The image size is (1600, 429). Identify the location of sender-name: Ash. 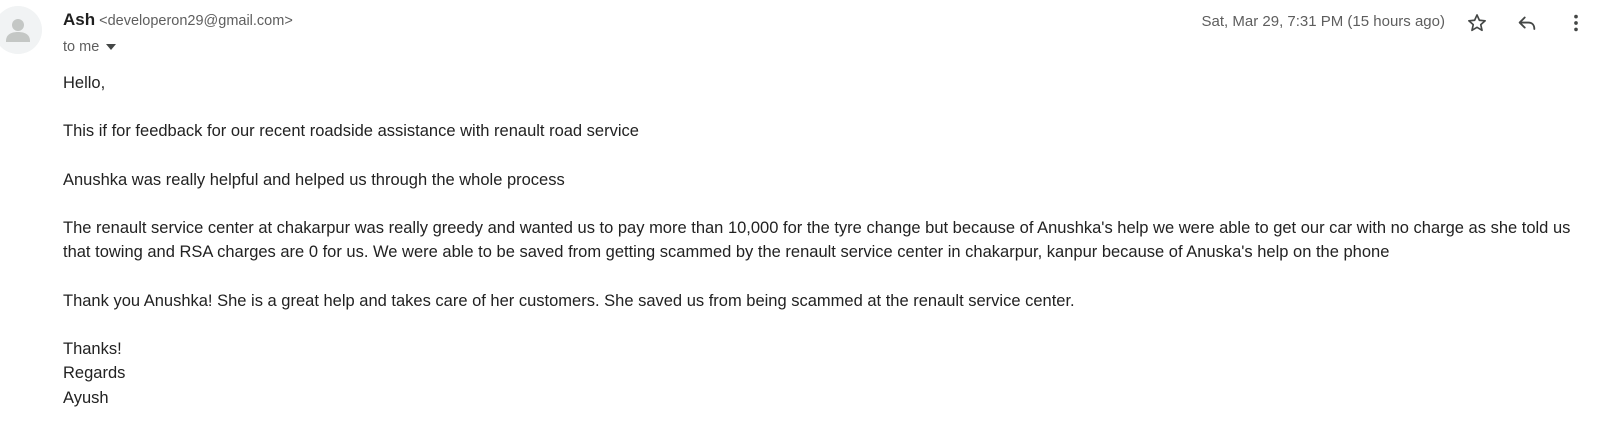
(79, 20).